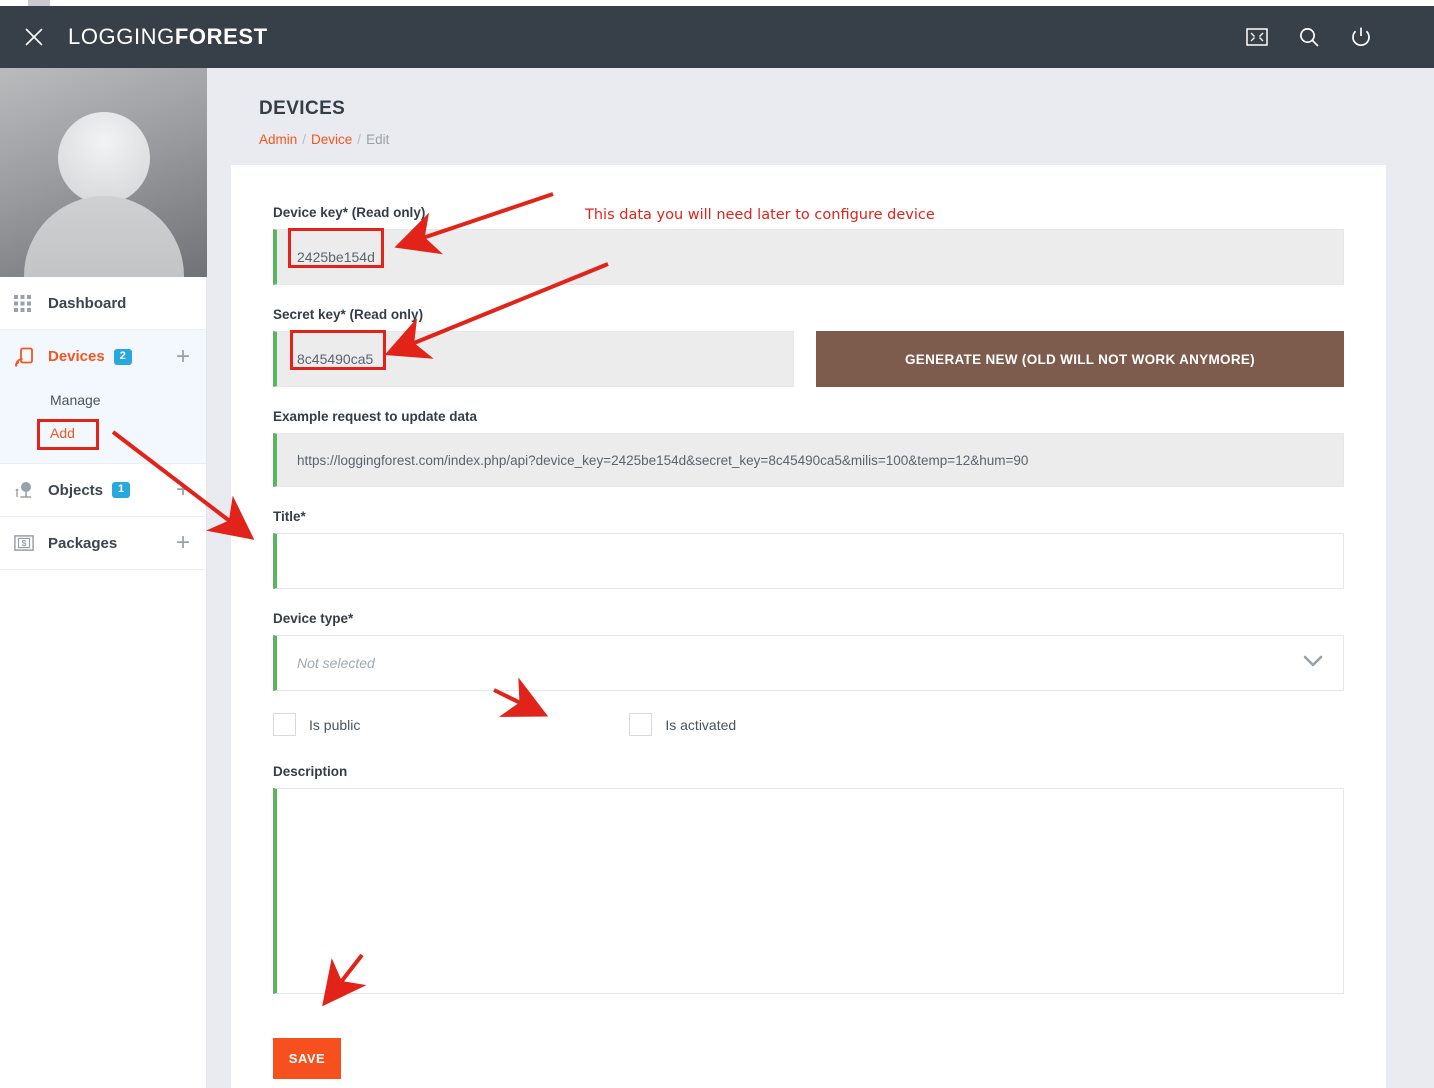 This screenshot has height=1088, width=1434. I want to click on breadcrumb: Admin / Device / Edit, so click(846, 139).